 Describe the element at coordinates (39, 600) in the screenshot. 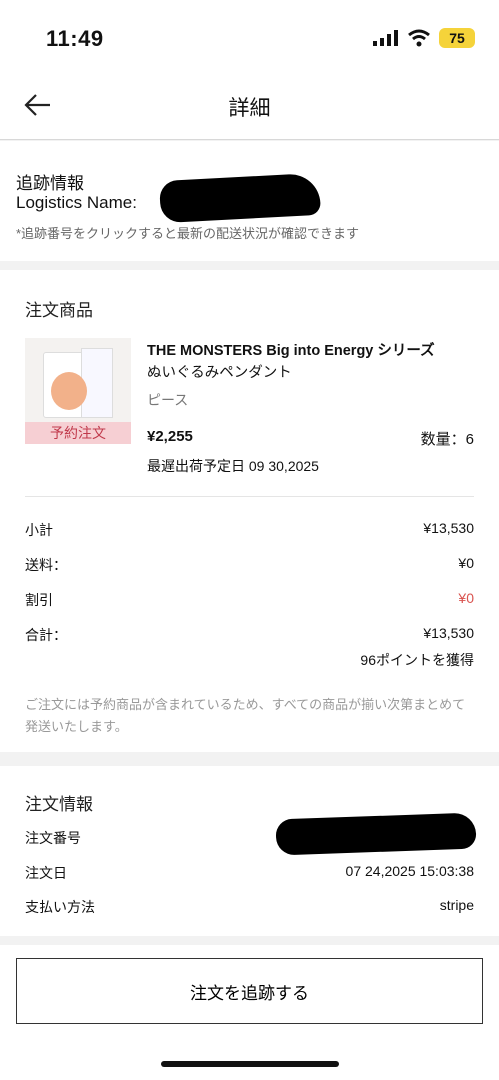

I see `discount-label: 割引` at that location.